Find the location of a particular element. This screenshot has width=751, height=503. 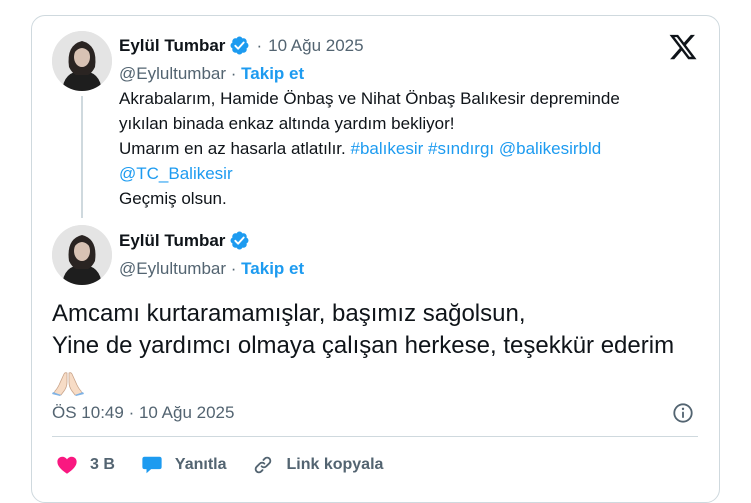

timestamp-row: ÖS 10:49 · 10 Ağu 2025 is located at coordinates (143, 413).